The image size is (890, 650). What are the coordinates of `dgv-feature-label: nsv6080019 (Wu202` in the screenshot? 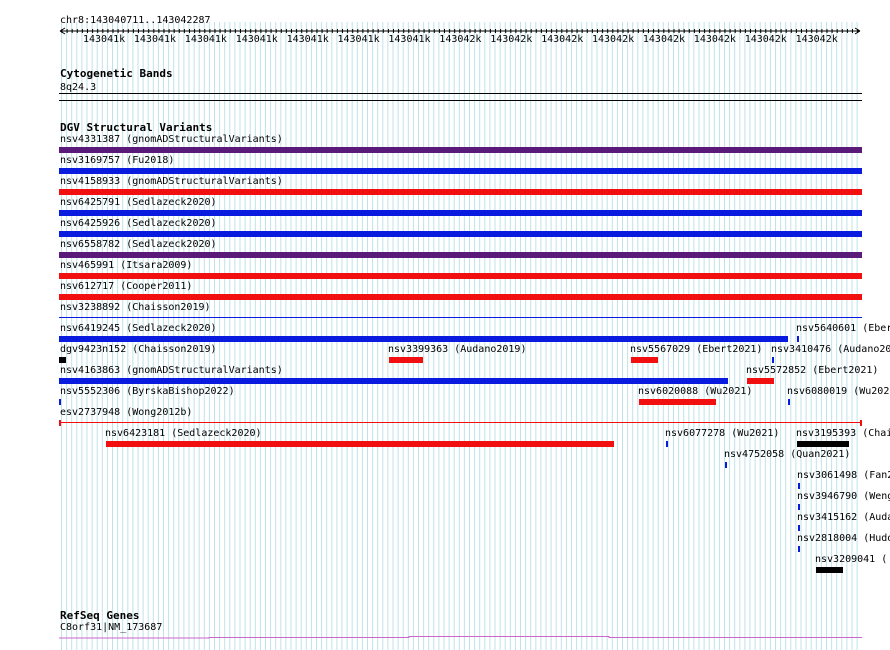 It's located at (838, 391).